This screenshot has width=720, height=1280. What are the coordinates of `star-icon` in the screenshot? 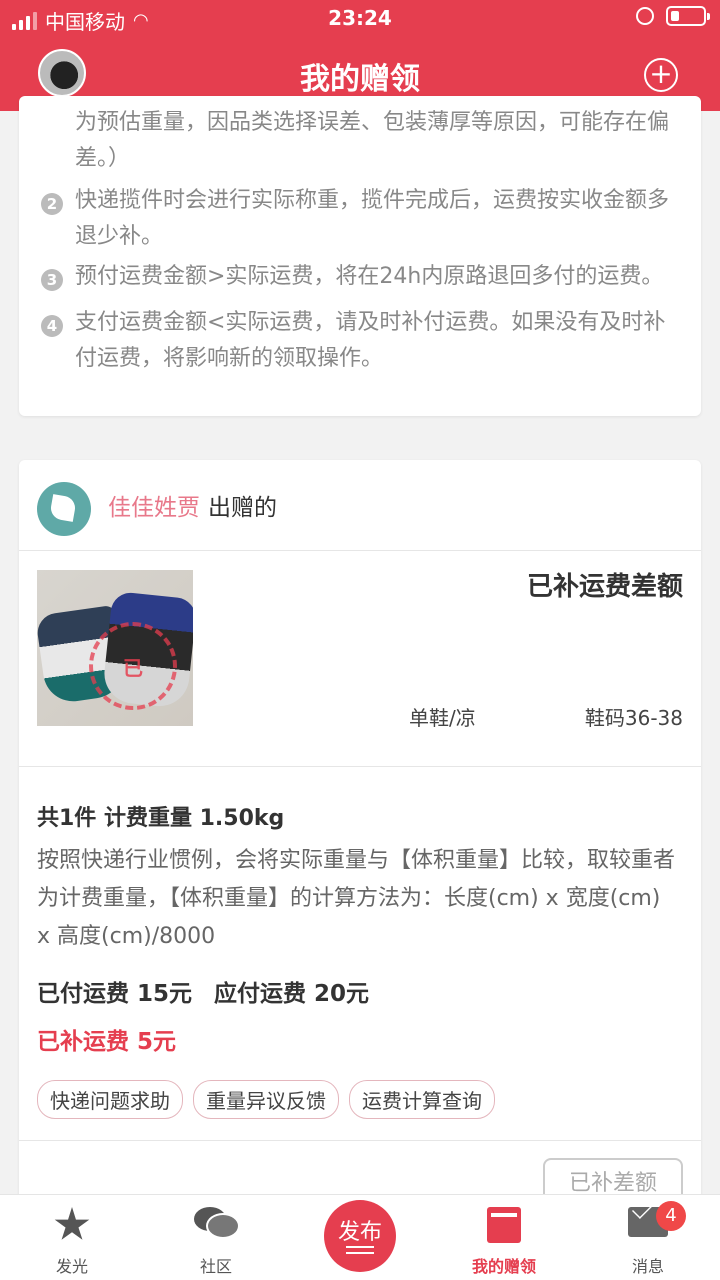 It's located at (72, 1223).